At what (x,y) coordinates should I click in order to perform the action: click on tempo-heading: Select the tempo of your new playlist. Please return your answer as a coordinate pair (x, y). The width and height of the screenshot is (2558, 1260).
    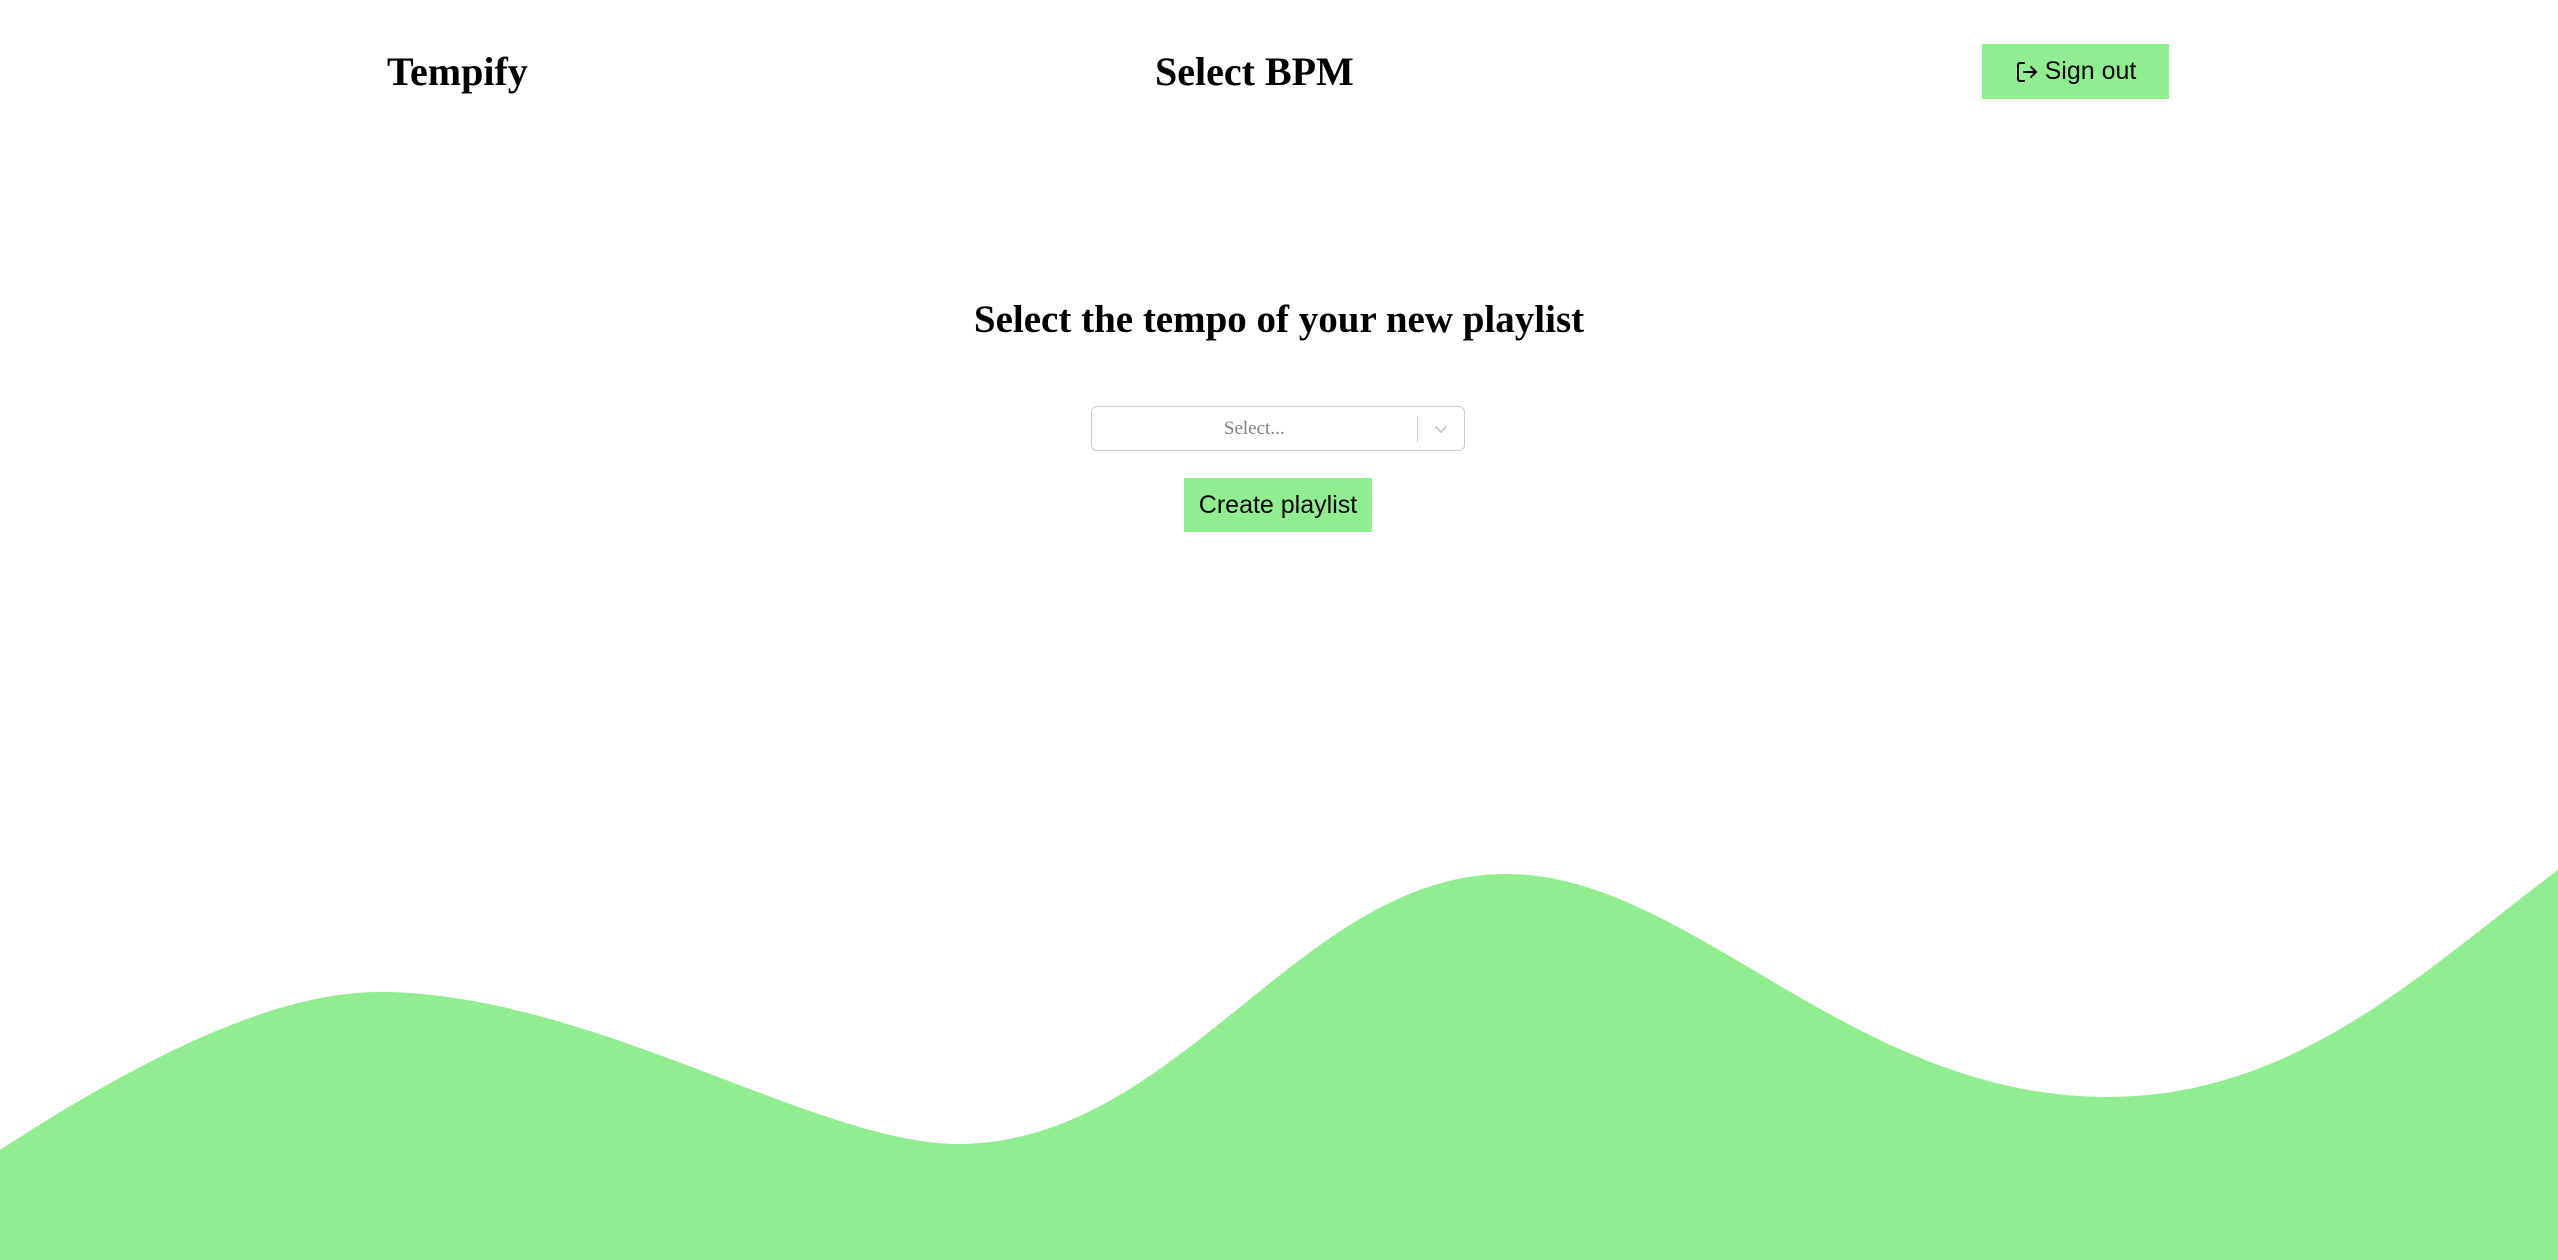
    Looking at the image, I should click on (1279, 319).